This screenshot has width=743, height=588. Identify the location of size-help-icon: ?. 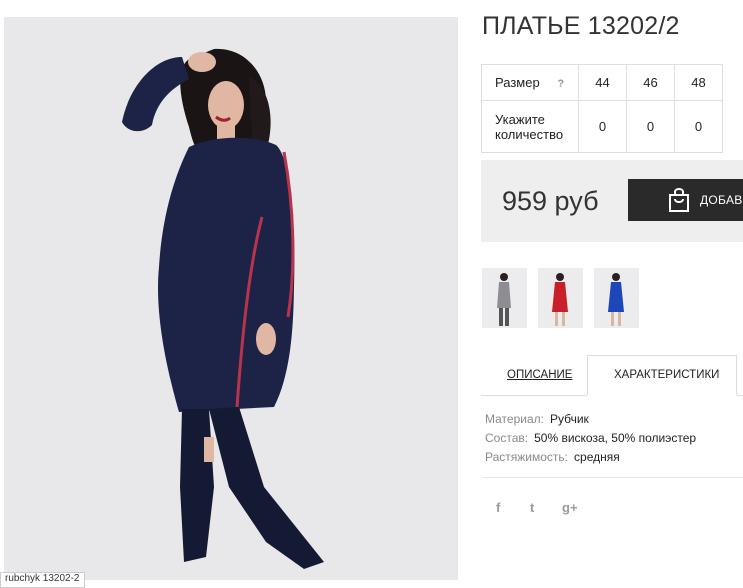
(560, 84).